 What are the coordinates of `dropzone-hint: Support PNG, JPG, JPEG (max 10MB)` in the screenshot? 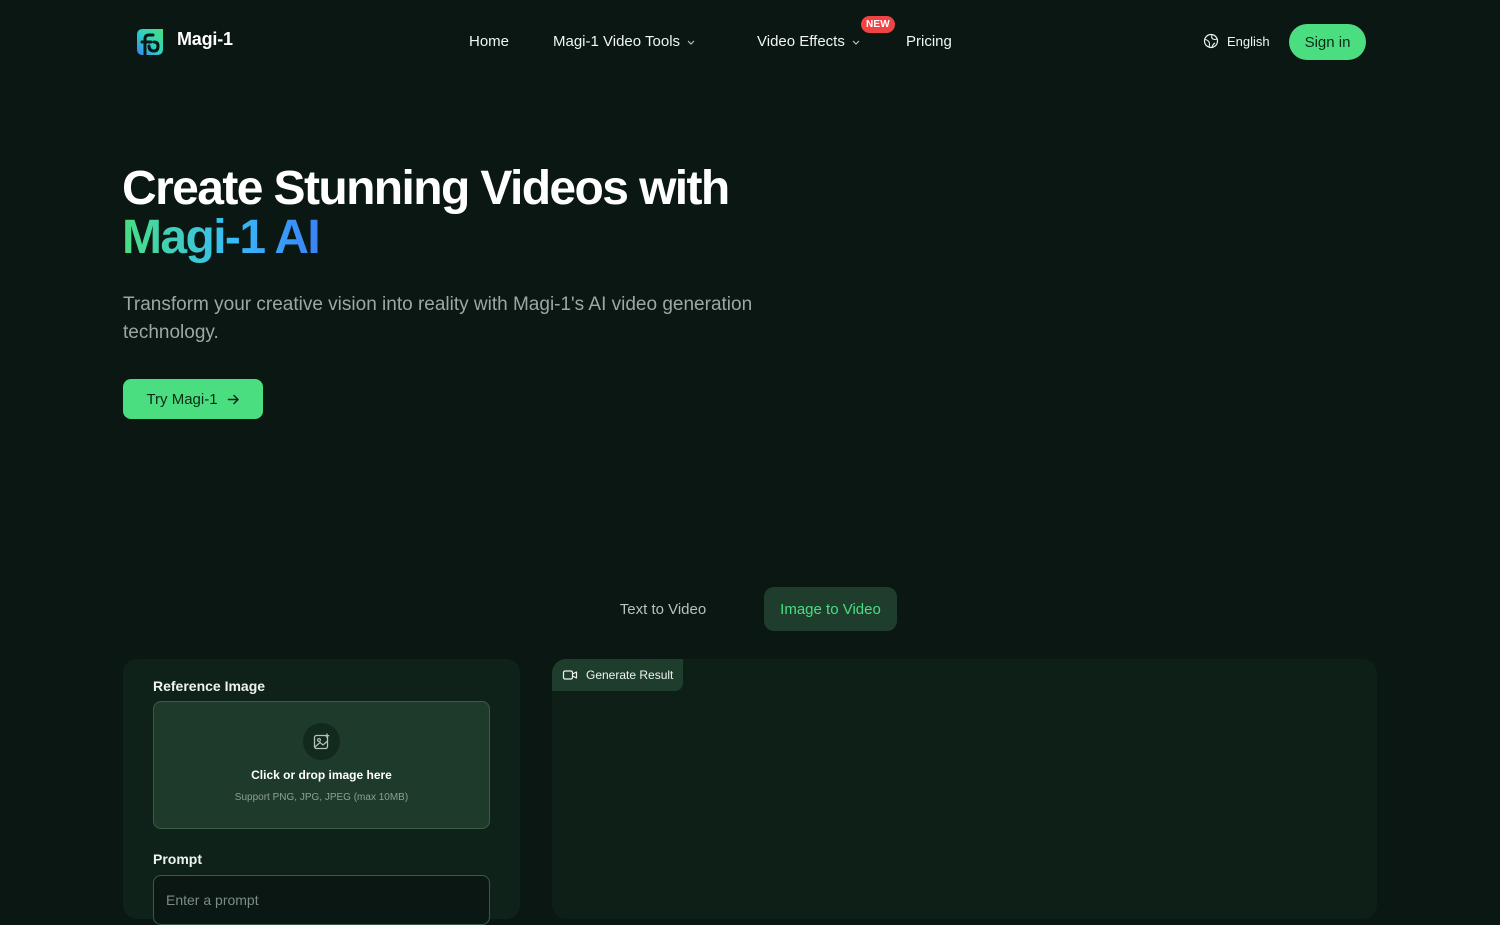 It's located at (321, 797).